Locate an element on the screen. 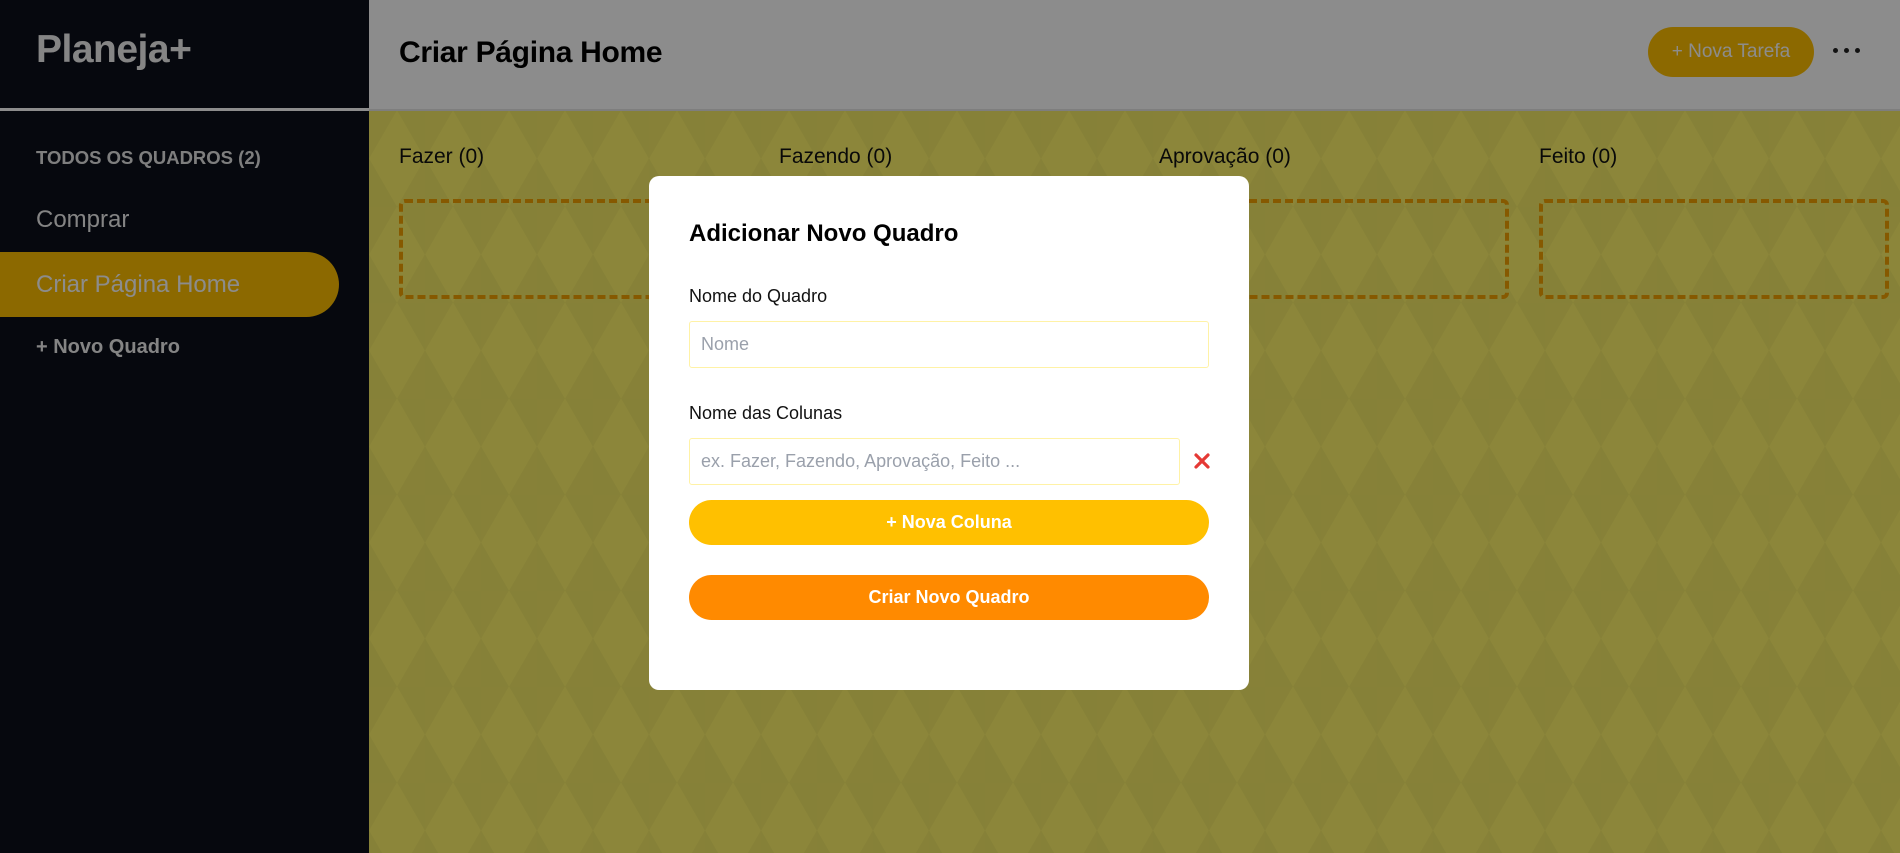 The height and width of the screenshot is (853, 1900). close-icon is located at coordinates (1202, 461).